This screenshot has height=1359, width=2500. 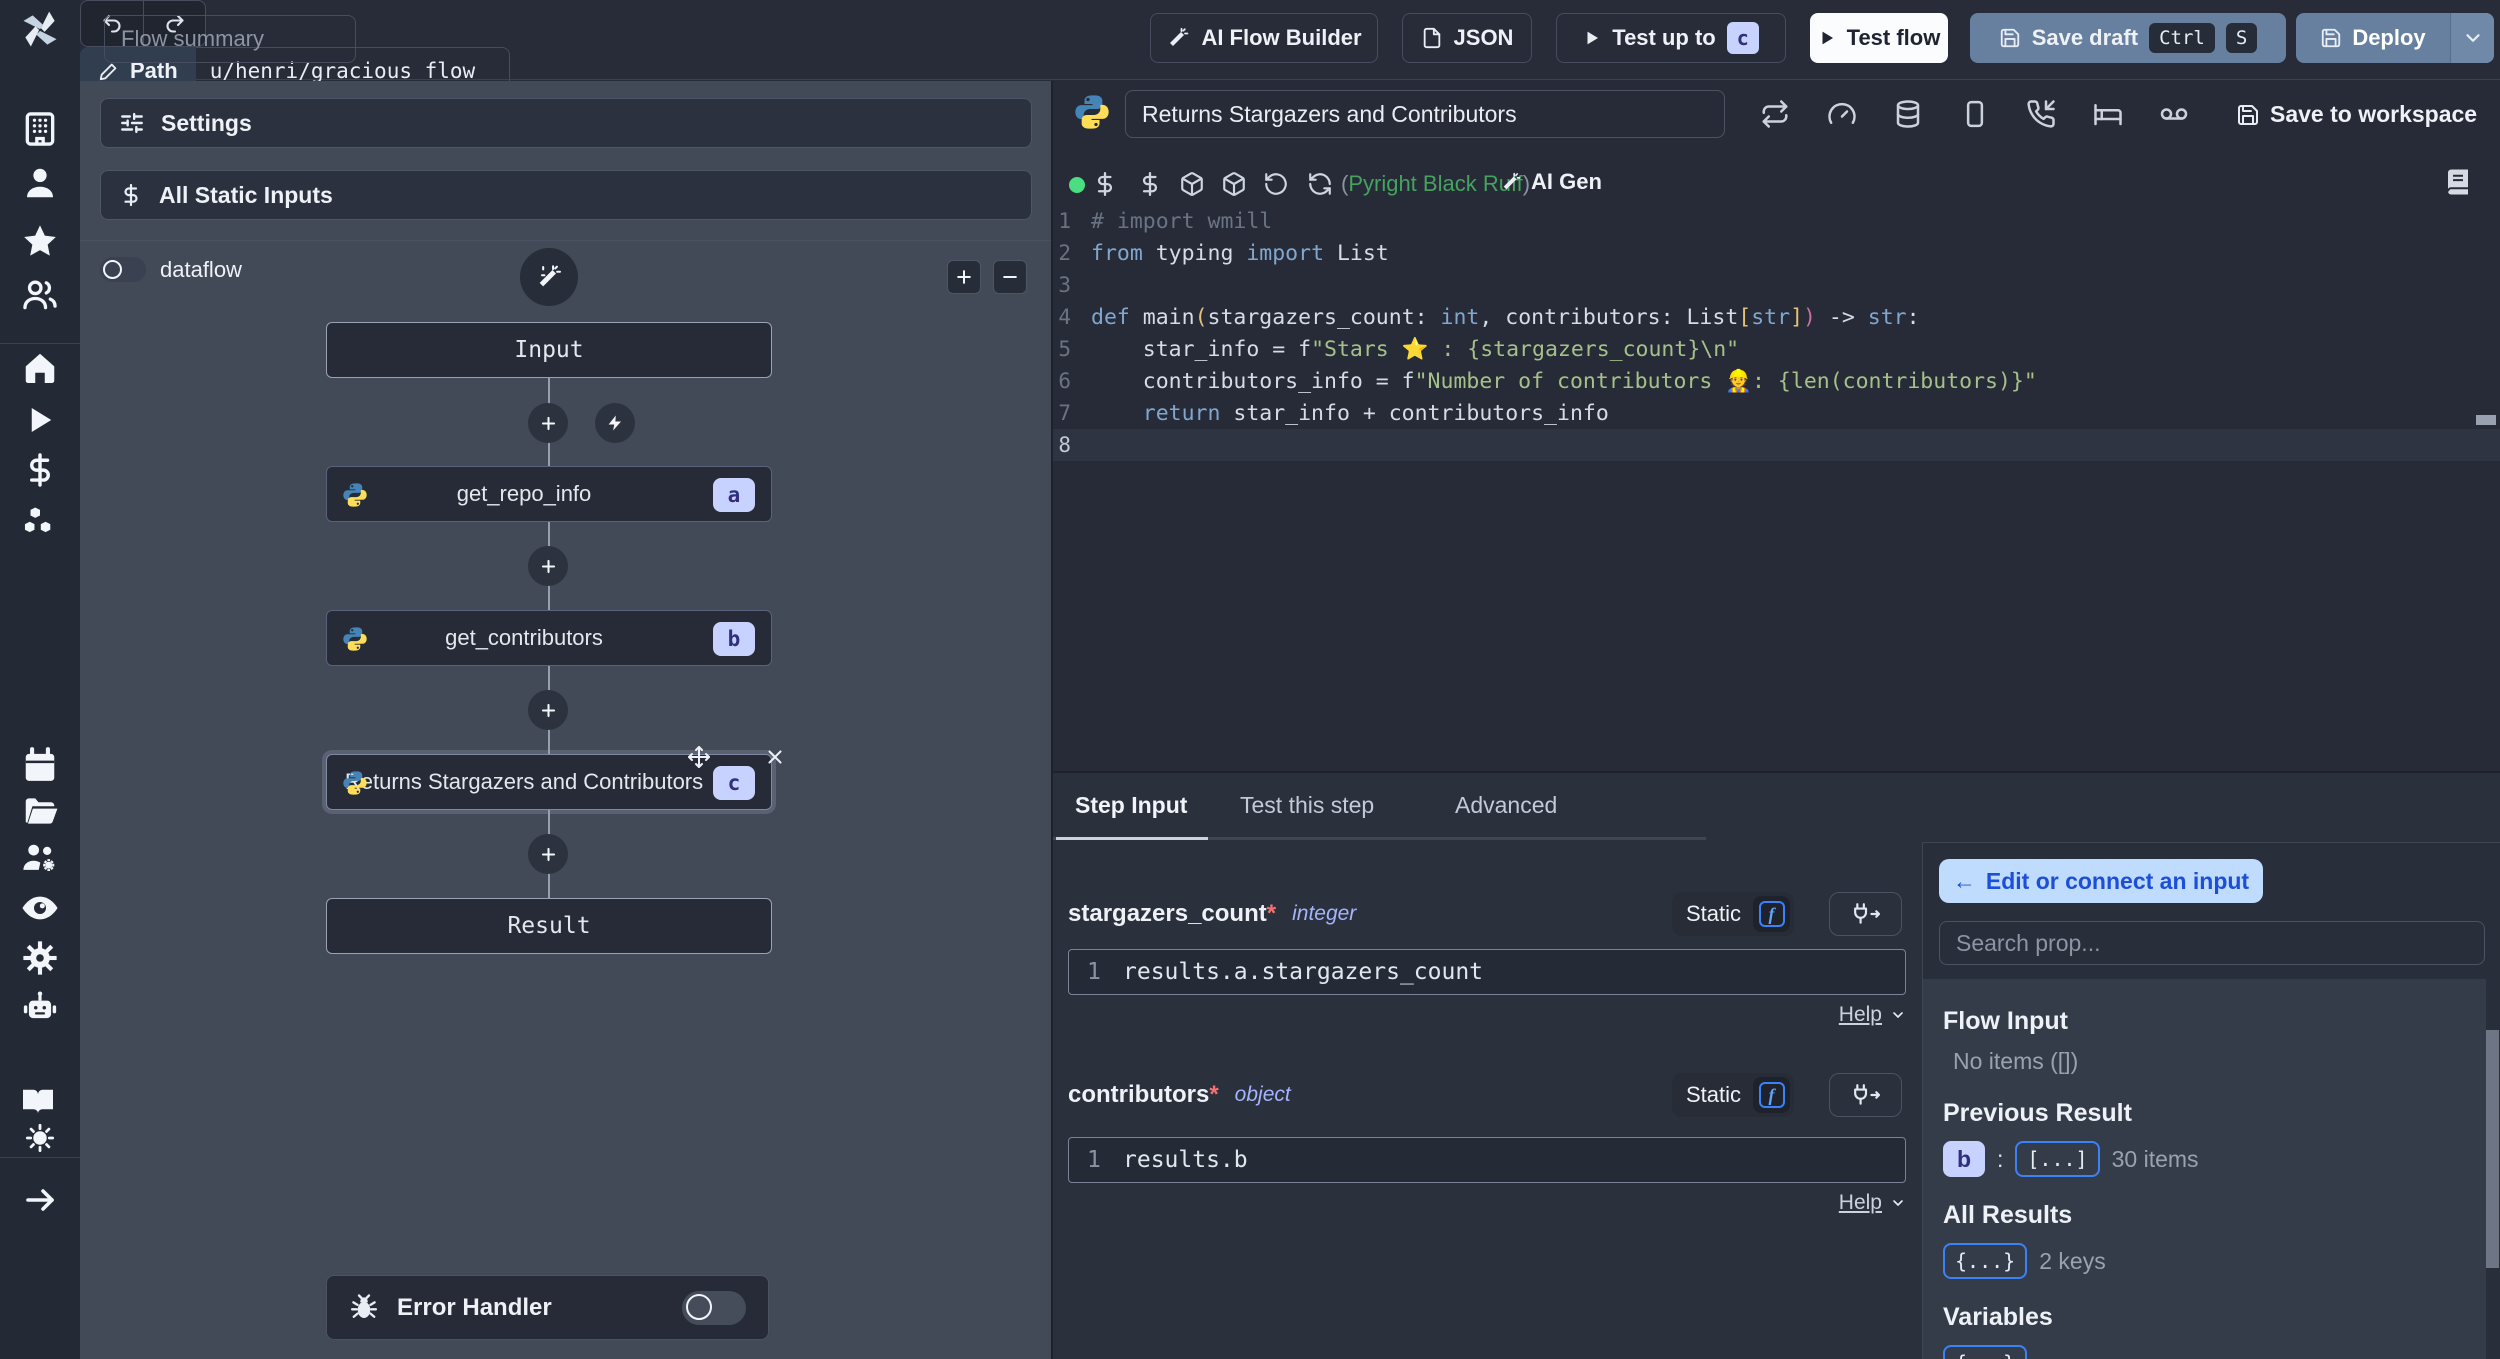 What do you see at coordinates (1742, 38) in the screenshot?
I see `test-up-to-step-badge: c` at bounding box center [1742, 38].